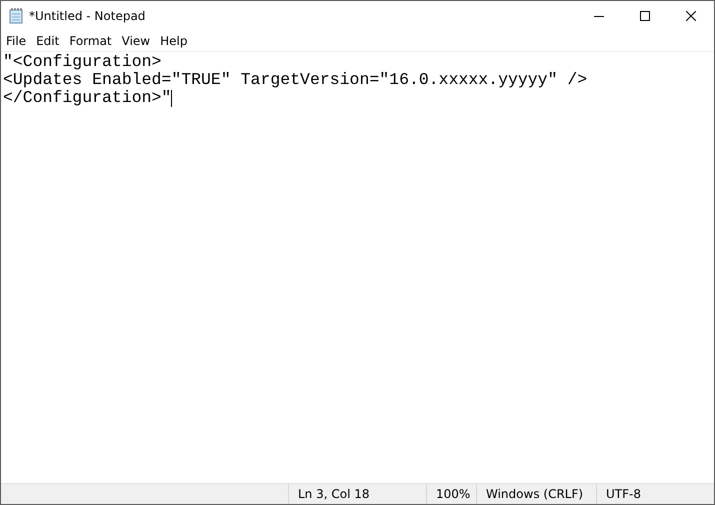  Describe the element at coordinates (536, 494) in the screenshot. I see `line-endings: Windows (CRLF)` at that location.